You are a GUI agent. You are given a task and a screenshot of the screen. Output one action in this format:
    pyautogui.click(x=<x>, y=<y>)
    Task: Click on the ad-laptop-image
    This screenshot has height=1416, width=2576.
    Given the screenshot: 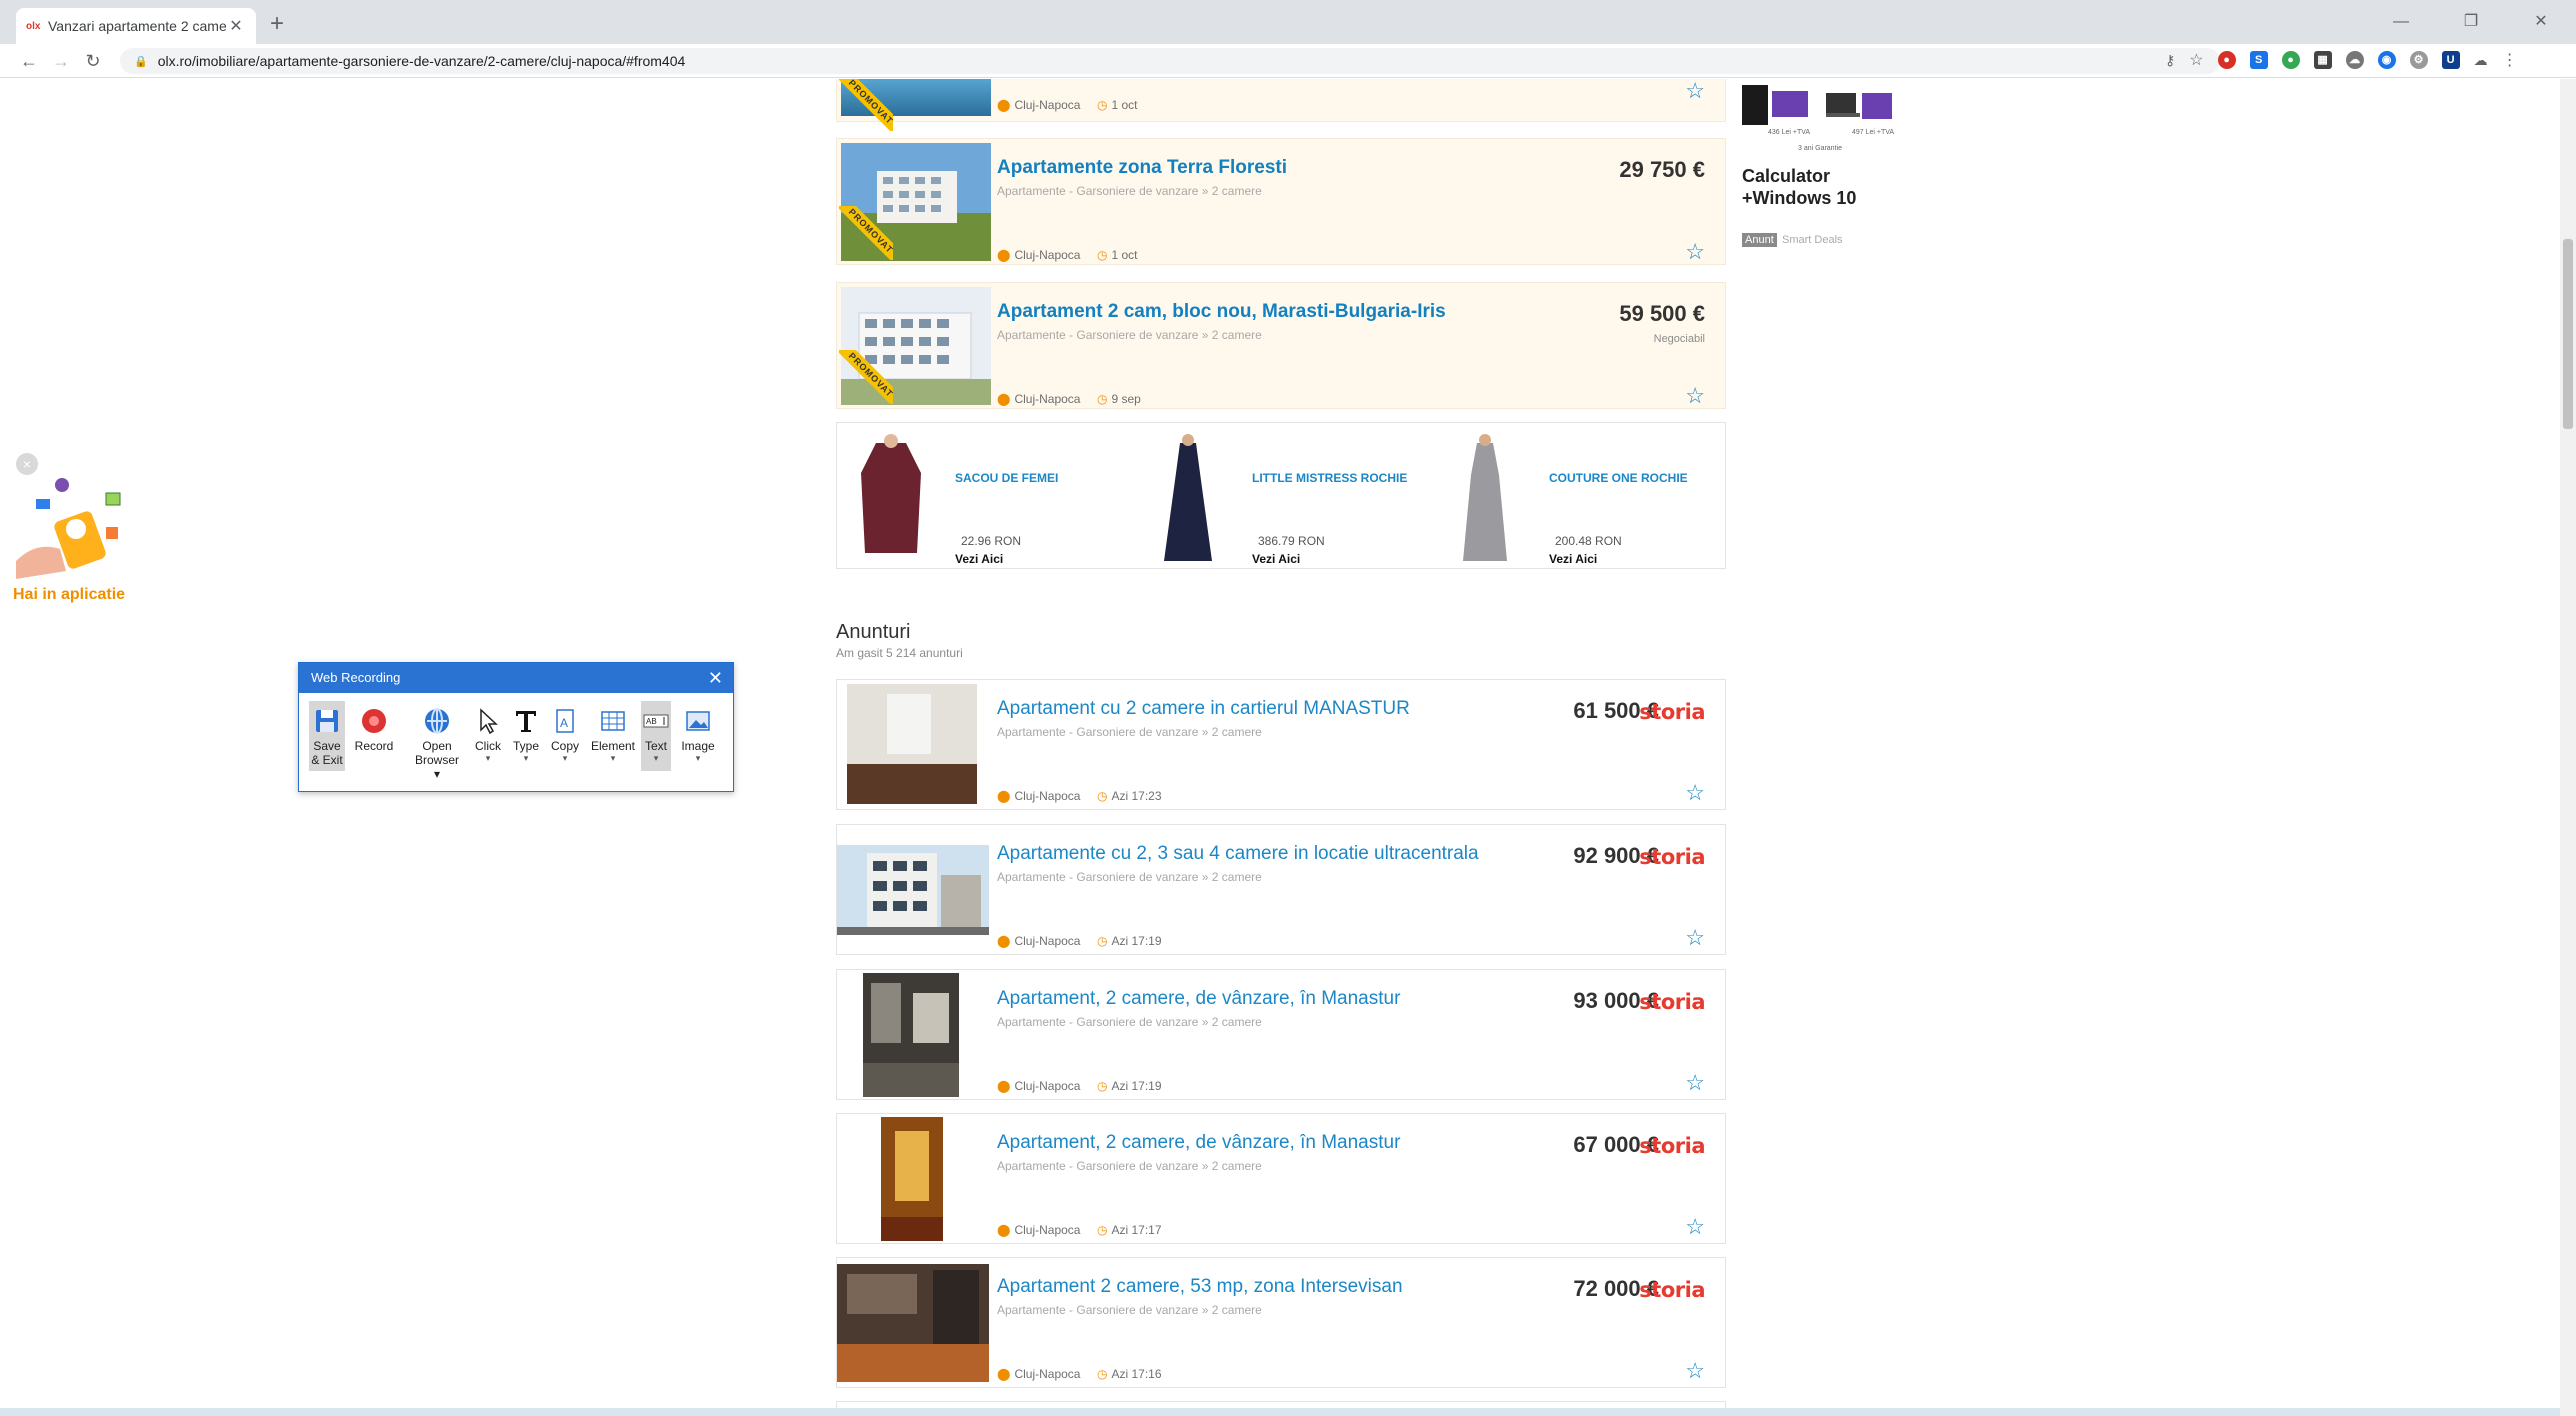 What is the action you would take?
    pyautogui.click(x=1861, y=111)
    